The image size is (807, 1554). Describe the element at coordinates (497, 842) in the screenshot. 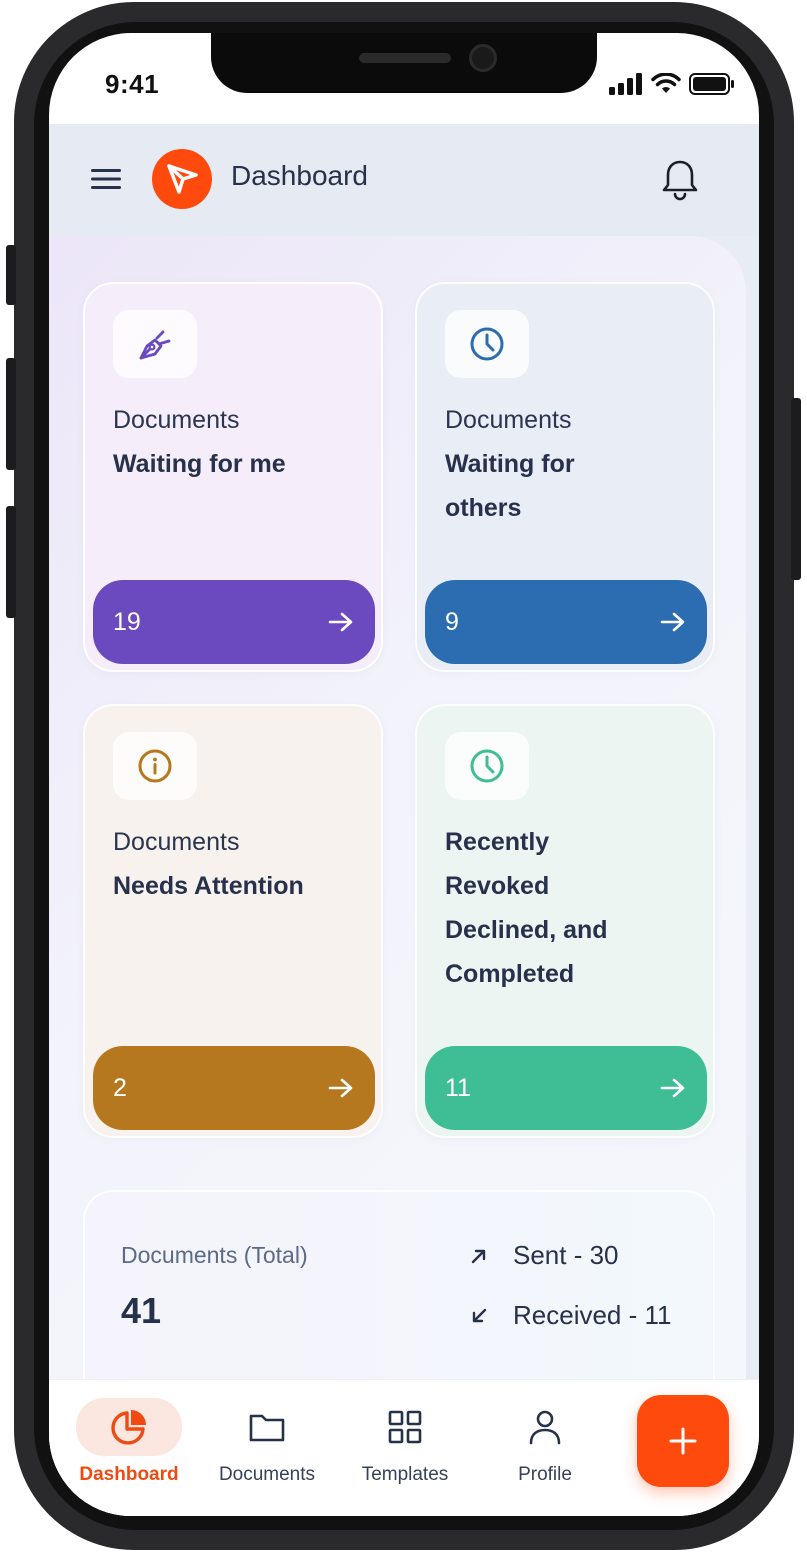

I see `card-title-line: Recently` at that location.